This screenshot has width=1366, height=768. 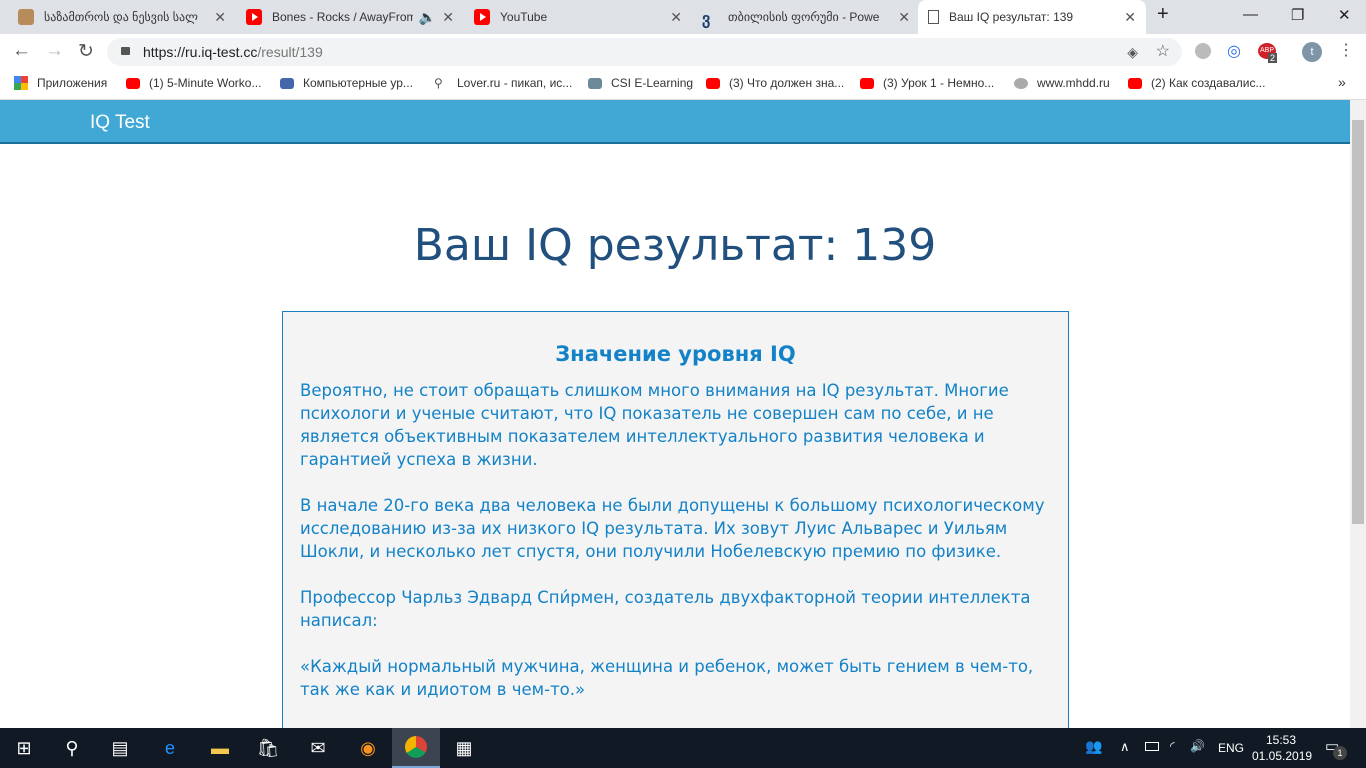 I want to click on tab-favicon, so click(x=26, y=17).